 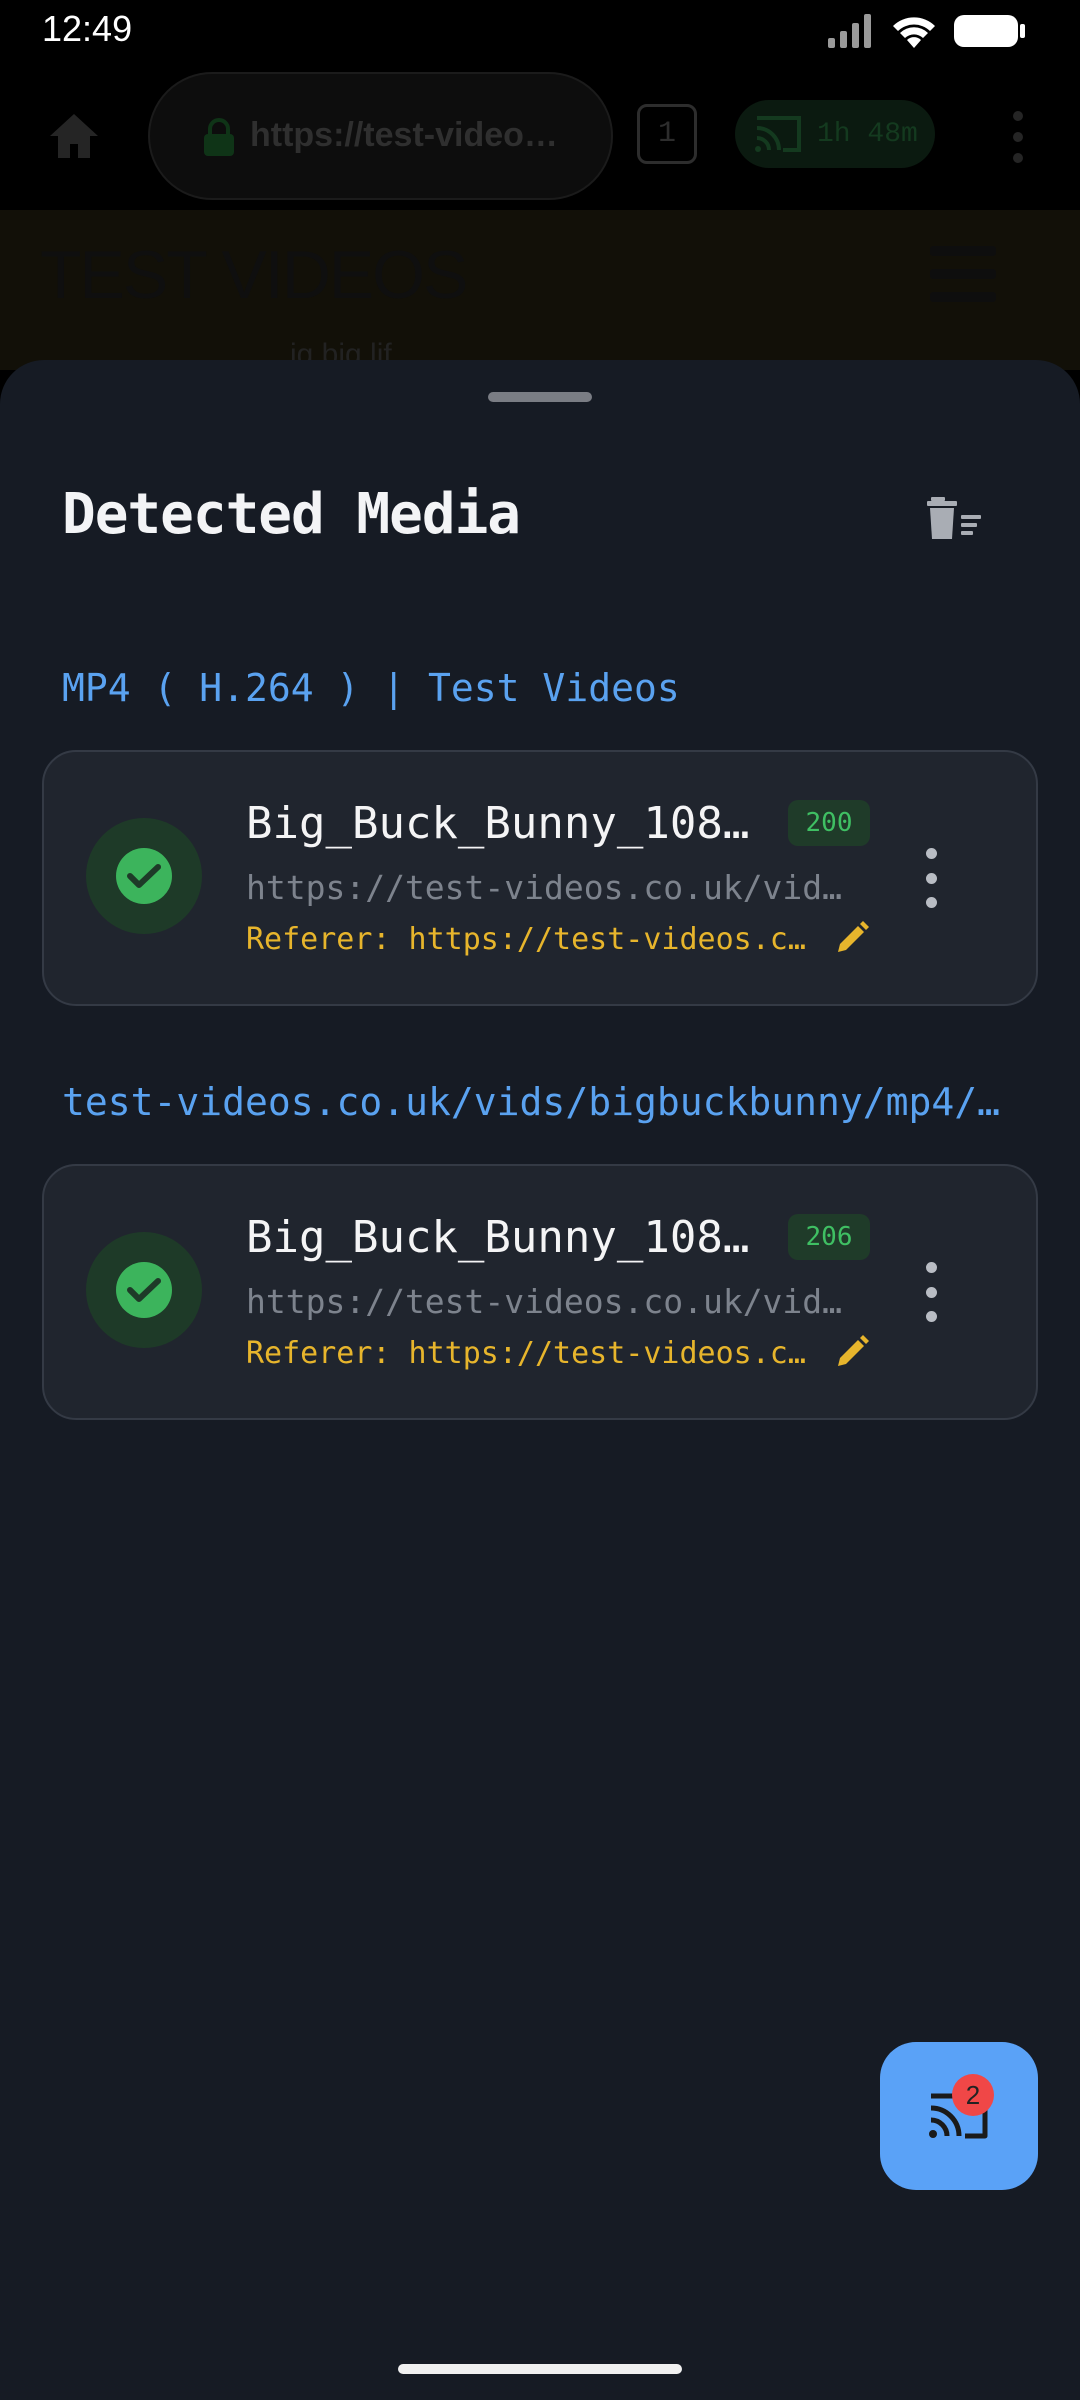 I want to click on cast-icon, so click(x=778, y=134).